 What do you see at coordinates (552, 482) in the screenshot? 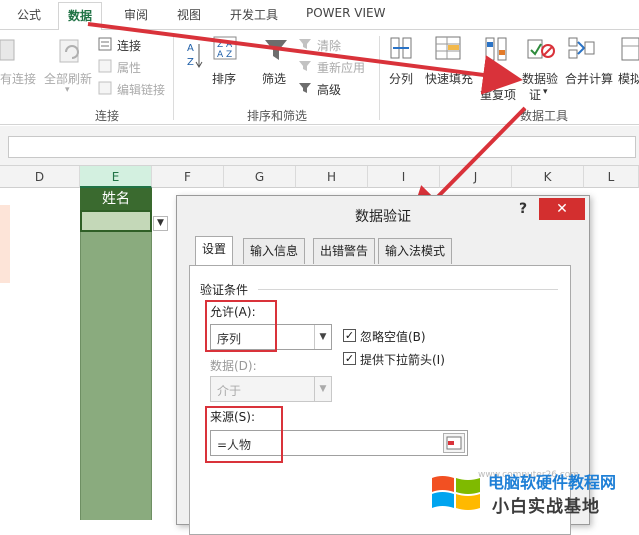
I see `watermark-title: 电脑软硬件教程网` at bounding box center [552, 482].